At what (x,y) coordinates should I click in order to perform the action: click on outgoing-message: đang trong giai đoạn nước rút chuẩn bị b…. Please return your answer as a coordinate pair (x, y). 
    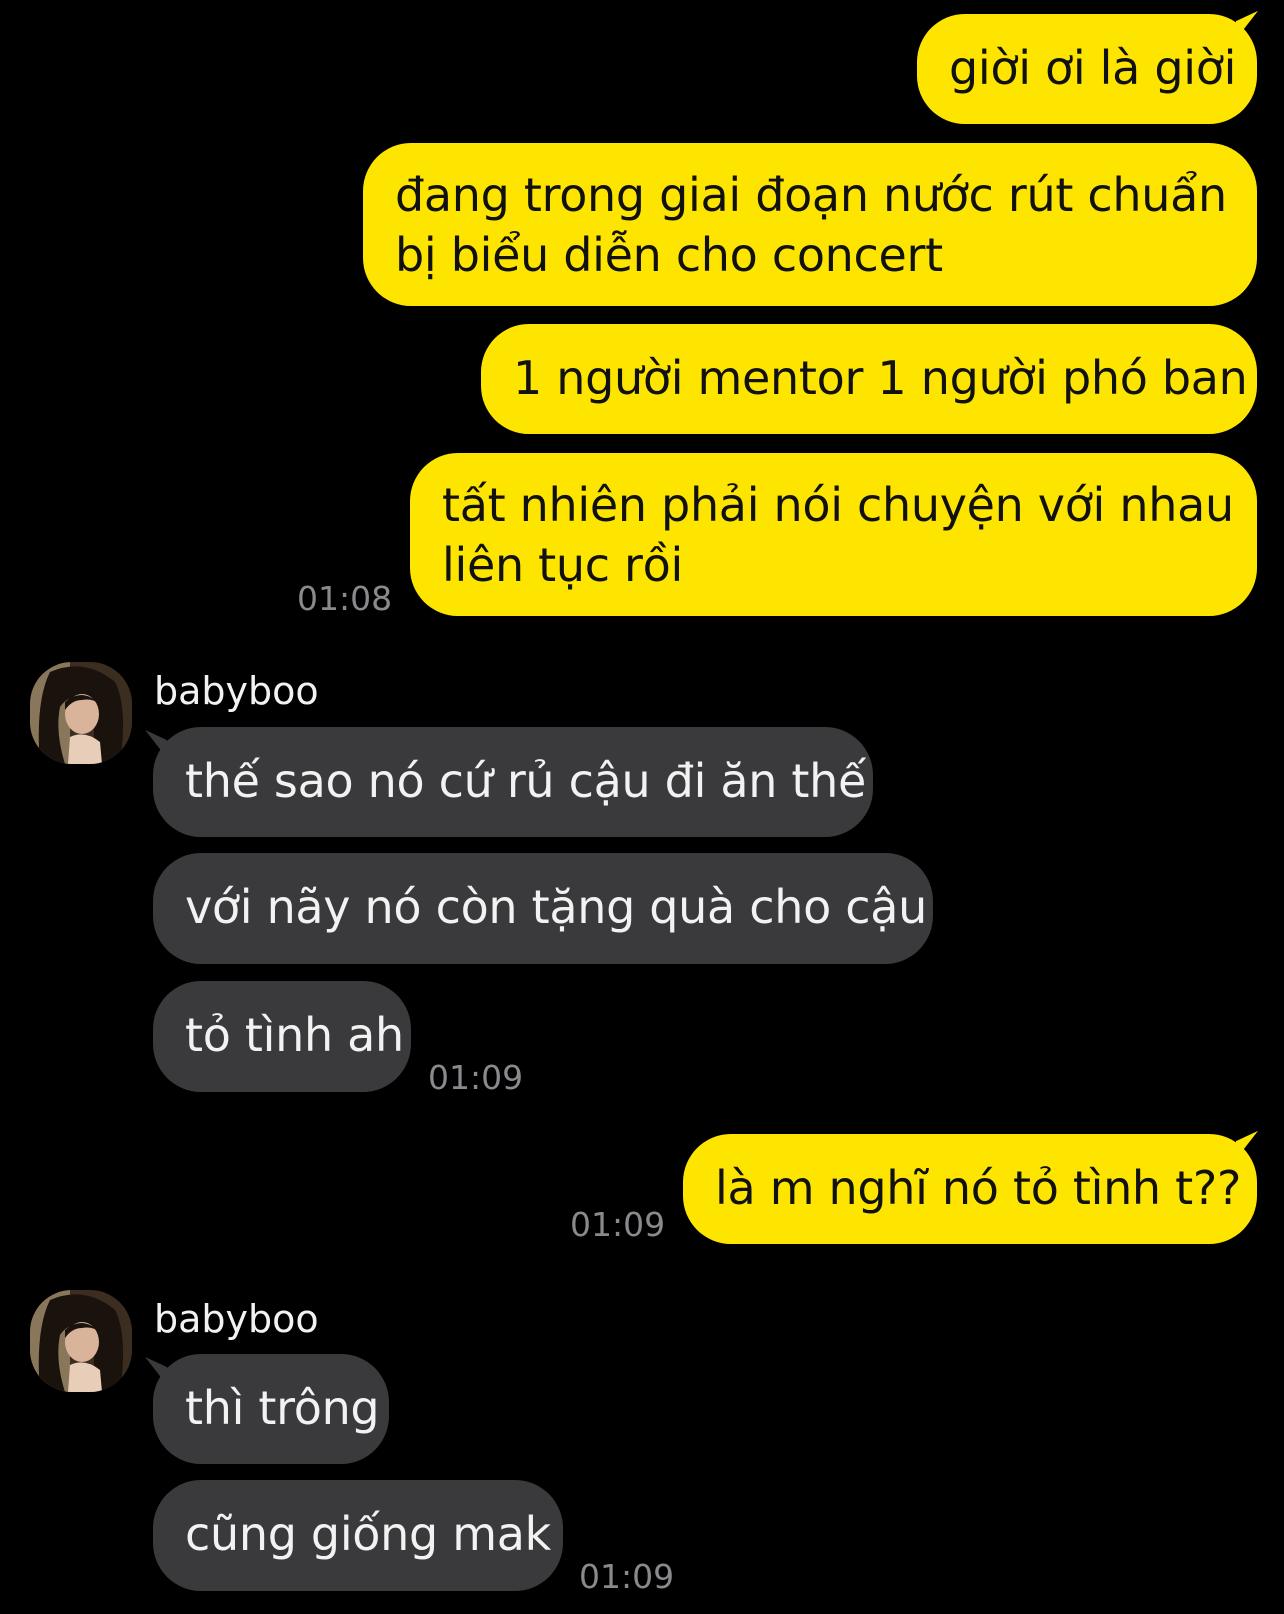
    Looking at the image, I should click on (810, 224).